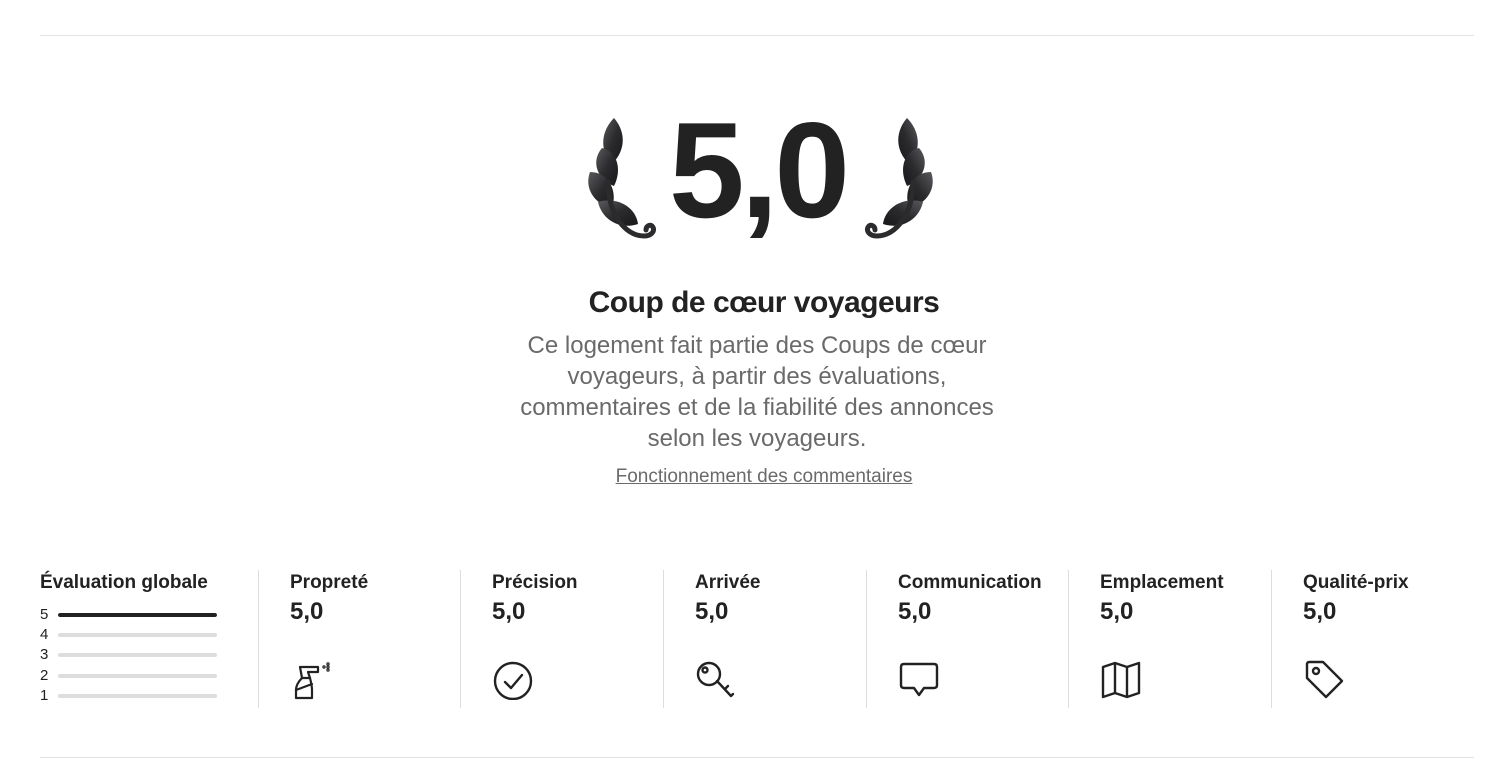  I want to click on overall-rating: Évaluation globale 5 4 3 2 1, so click(149, 639).